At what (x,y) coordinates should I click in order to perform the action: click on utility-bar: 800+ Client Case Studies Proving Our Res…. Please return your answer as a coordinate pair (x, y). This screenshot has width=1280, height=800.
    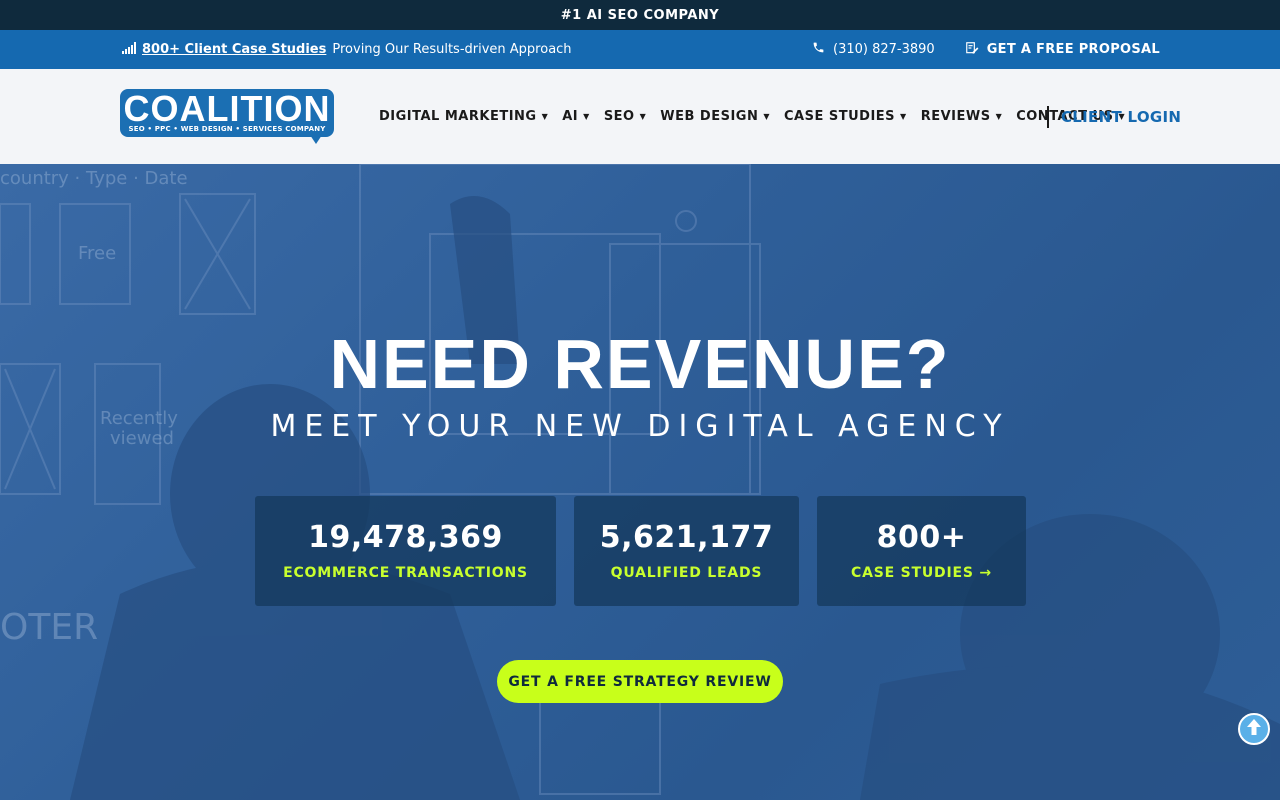
    Looking at the image, I should click on (640, 49).